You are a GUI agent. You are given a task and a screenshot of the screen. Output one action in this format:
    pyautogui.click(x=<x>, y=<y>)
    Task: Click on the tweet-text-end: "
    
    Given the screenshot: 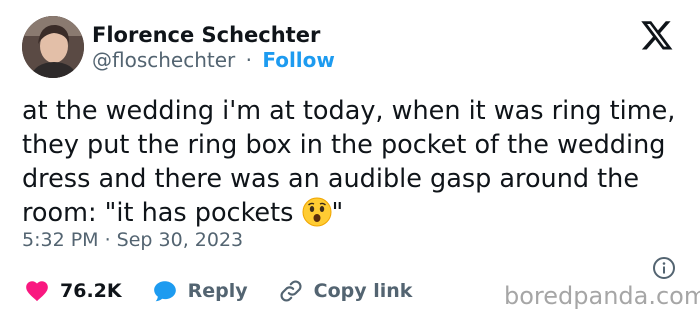 What is the action you would take?
    pyautogui.click(x=337, y=213)
    